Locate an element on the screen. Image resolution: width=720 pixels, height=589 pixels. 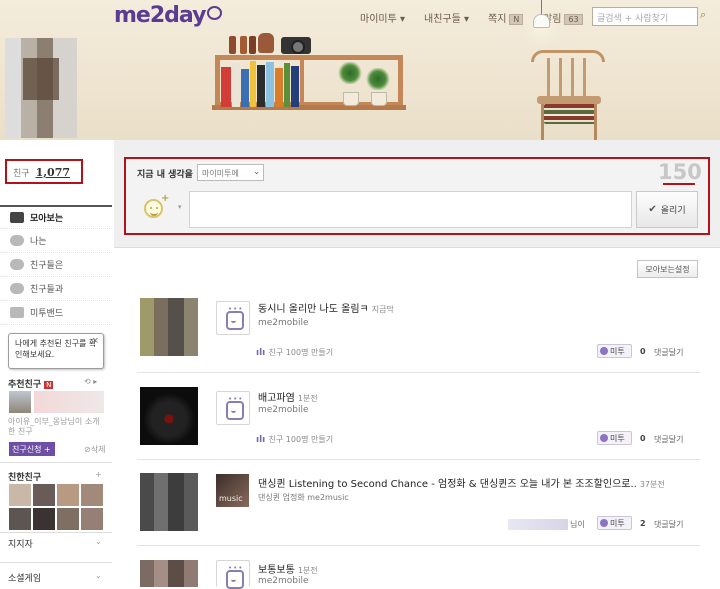
friend-count: 1,077 is located at coordinates (53, 172).